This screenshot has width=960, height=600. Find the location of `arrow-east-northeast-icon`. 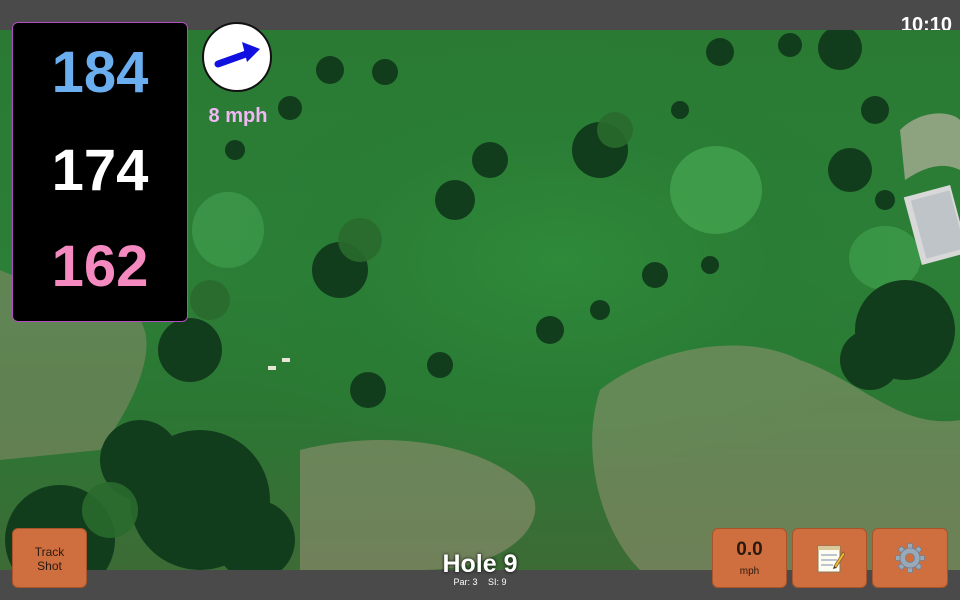

arrow-east-northeast-icon is located at coordinates (237, 55).